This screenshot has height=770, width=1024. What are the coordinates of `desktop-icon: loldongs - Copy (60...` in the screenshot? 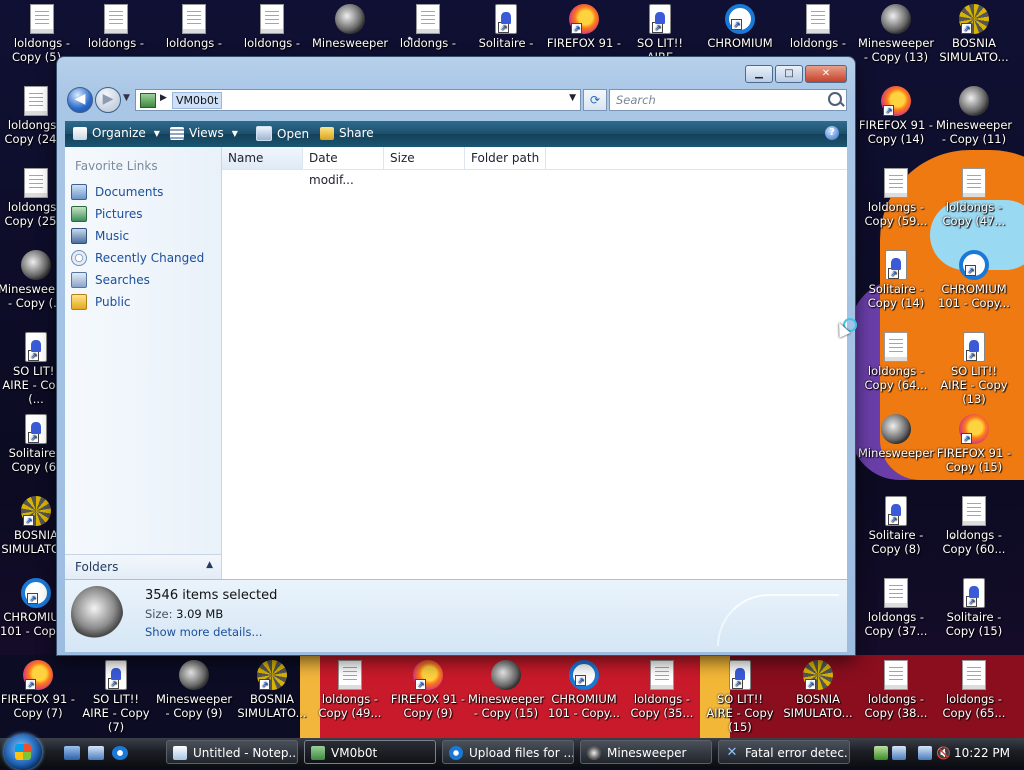 It's located at (974, 526).